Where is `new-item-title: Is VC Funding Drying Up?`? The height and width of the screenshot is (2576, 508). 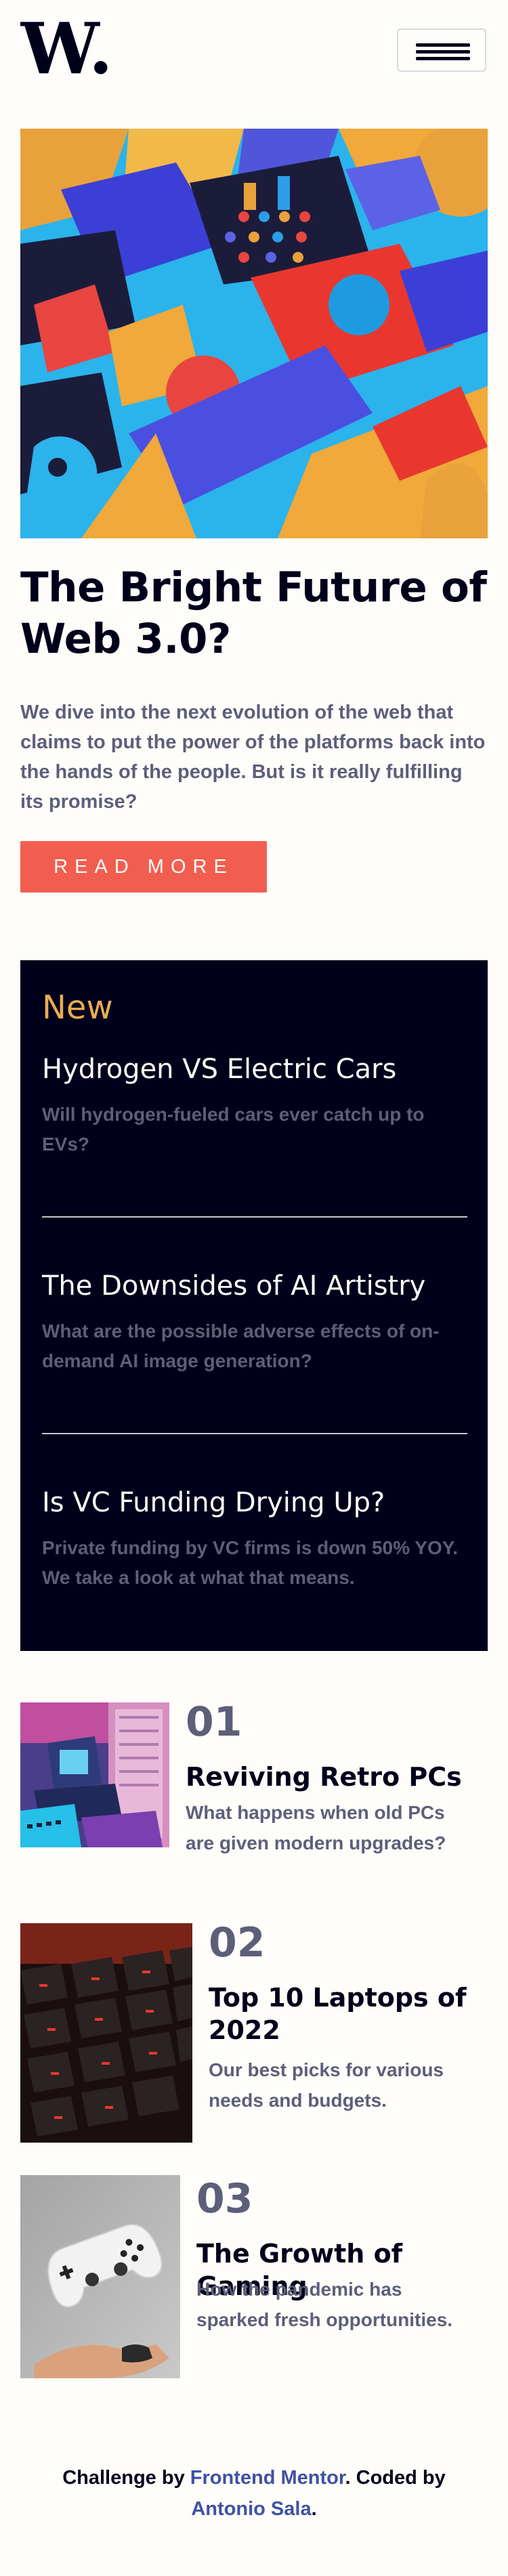
new-item-title: Is VC Funding Drying Up? is located at coordinates (213, 1502).